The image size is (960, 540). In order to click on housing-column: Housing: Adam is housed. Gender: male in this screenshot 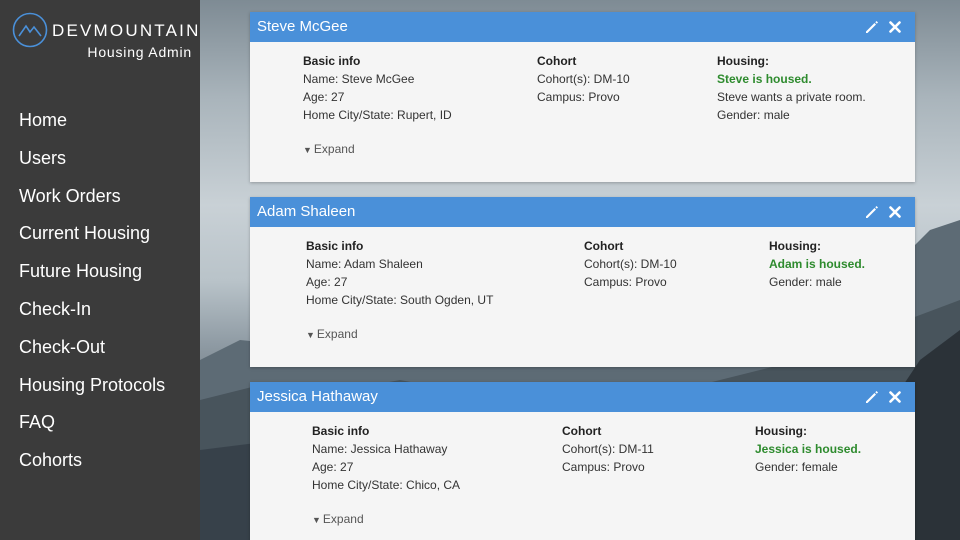, I will do `click(817, 264)`.